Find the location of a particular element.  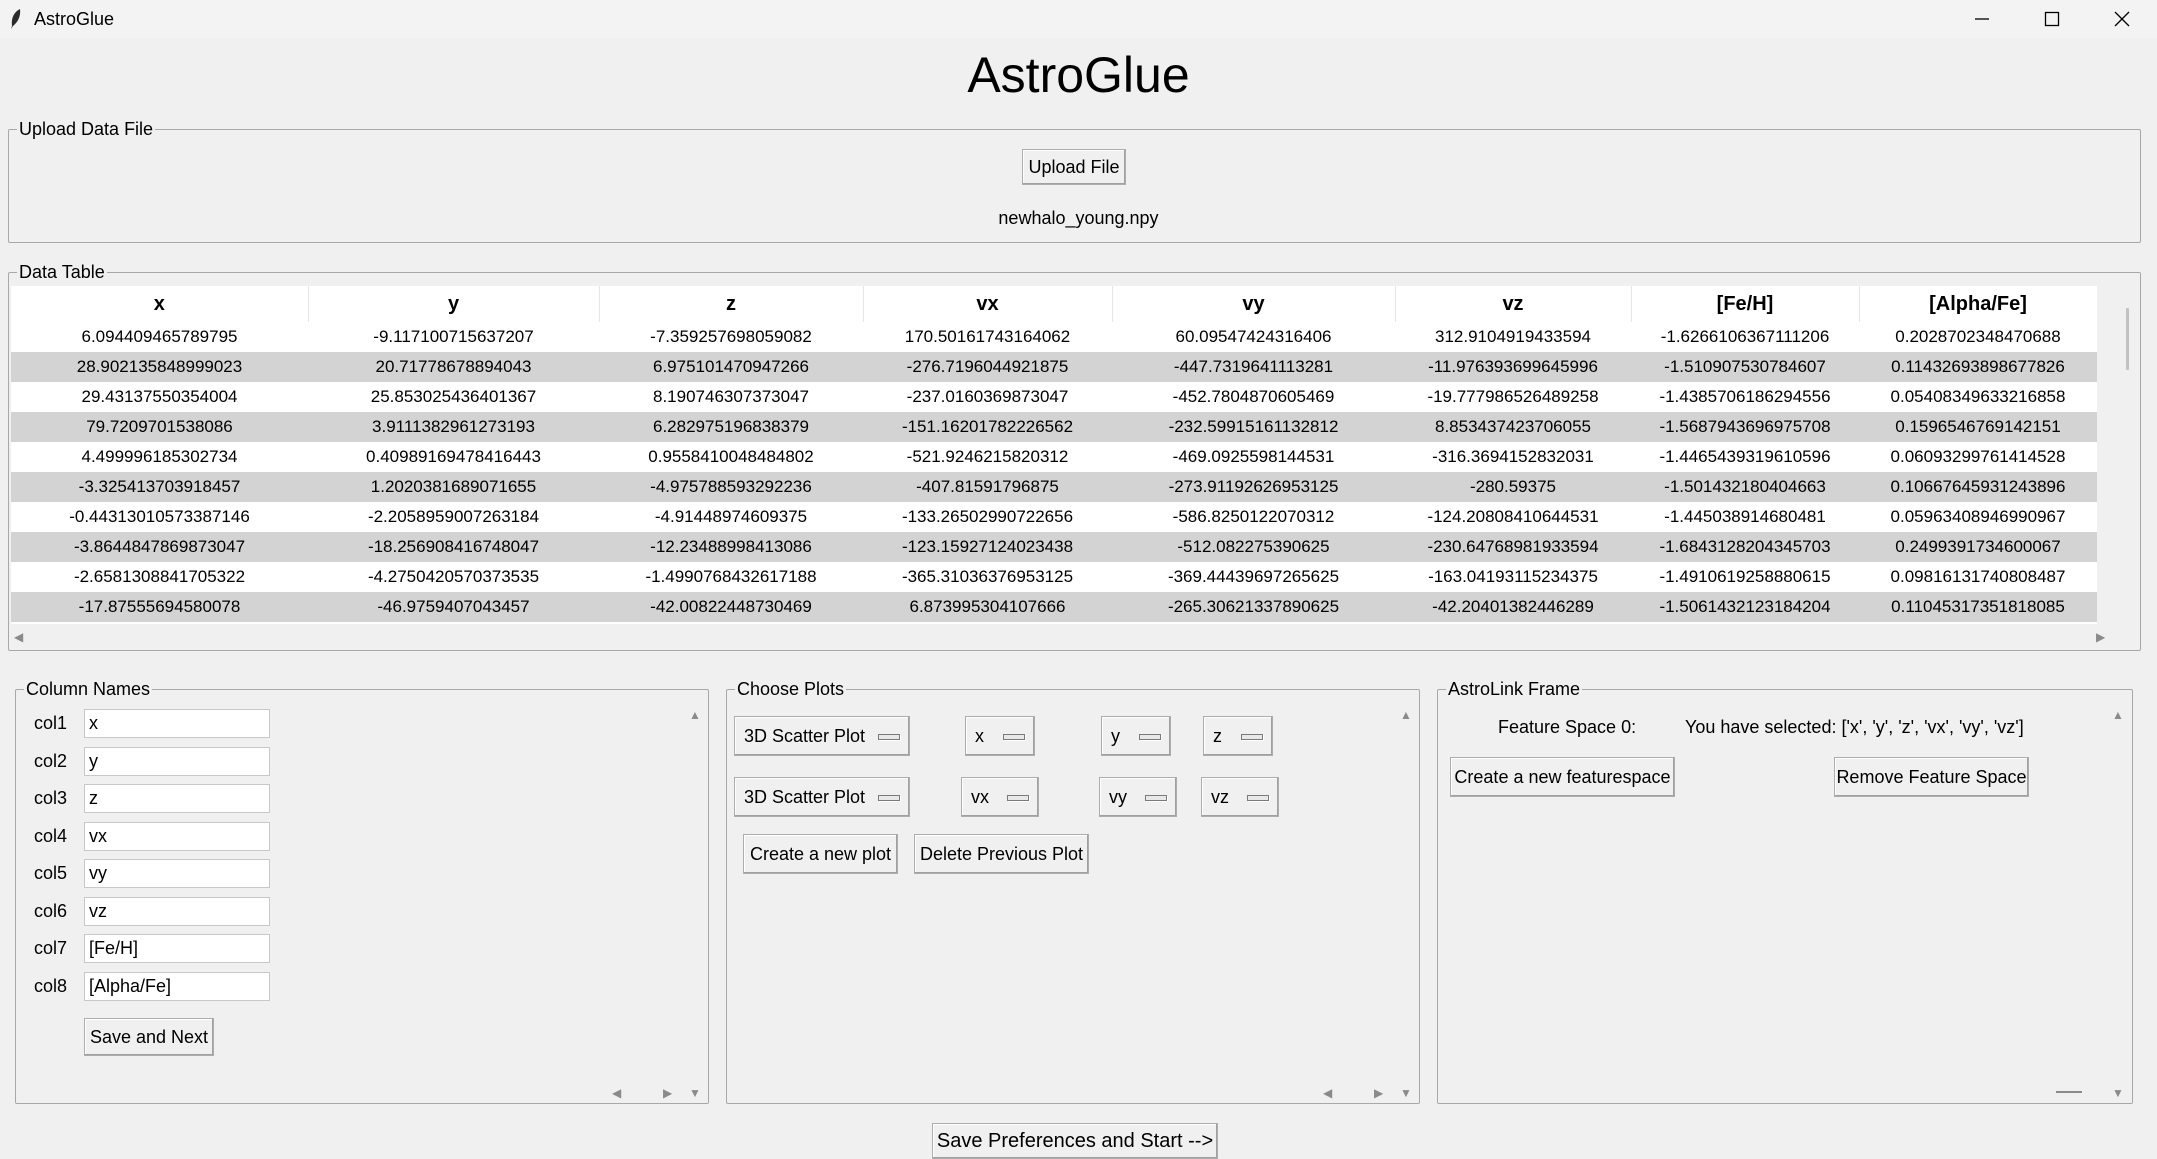

menu-value: vz is located at coordinates (1220, 796).